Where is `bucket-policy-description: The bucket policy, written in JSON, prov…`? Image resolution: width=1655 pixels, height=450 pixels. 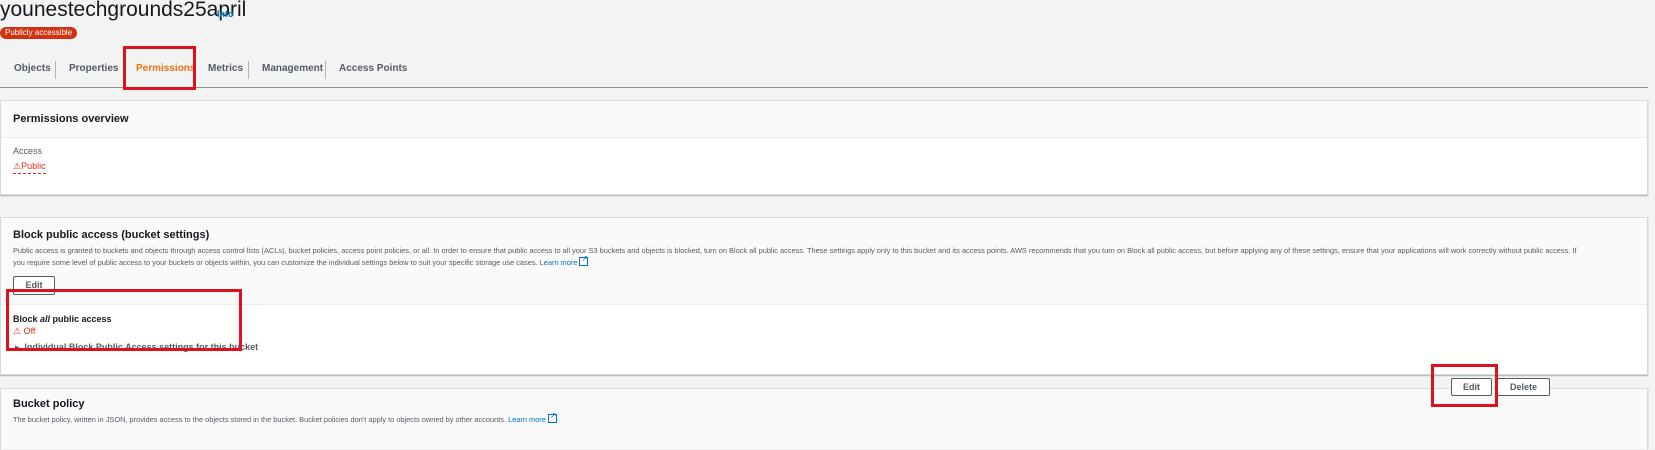
bucket-policy-description: The bucket policy, written in JSON, prov… is located at coordinates (285, 418).